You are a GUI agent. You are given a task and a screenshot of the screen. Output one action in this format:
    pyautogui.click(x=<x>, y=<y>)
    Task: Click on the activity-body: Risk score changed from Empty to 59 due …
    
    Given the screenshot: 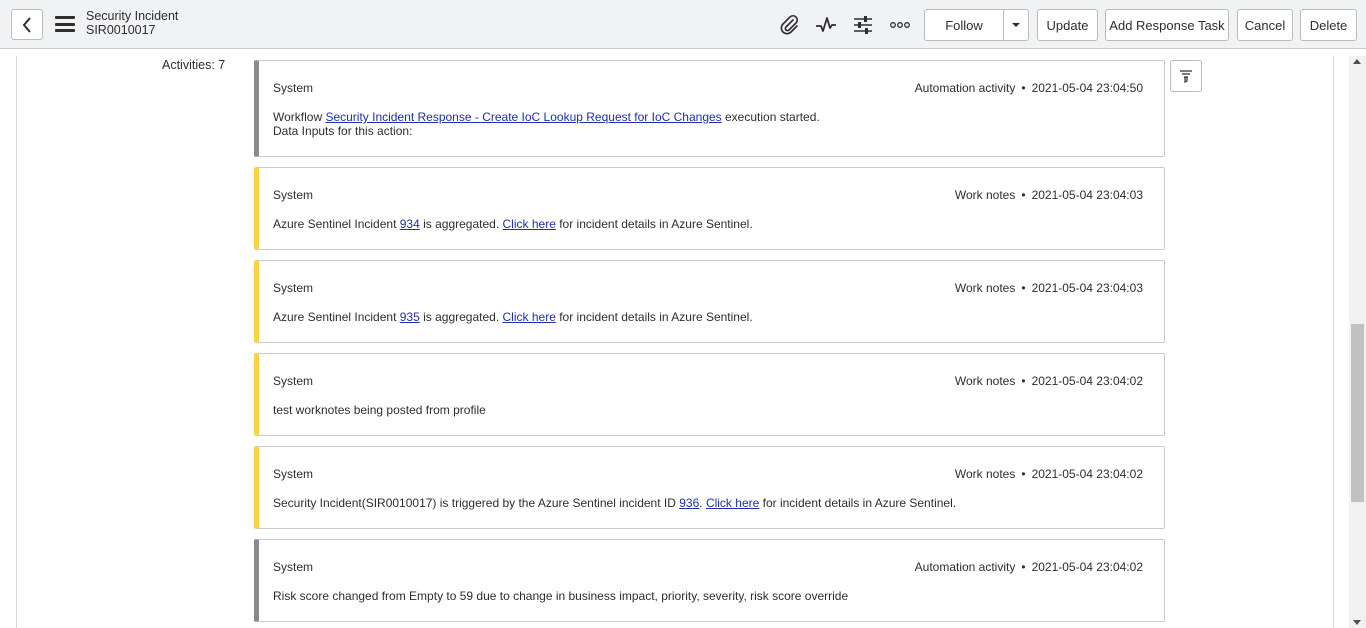 What is the action you would take?
    pyautogui.click(x=561, y=596)
    